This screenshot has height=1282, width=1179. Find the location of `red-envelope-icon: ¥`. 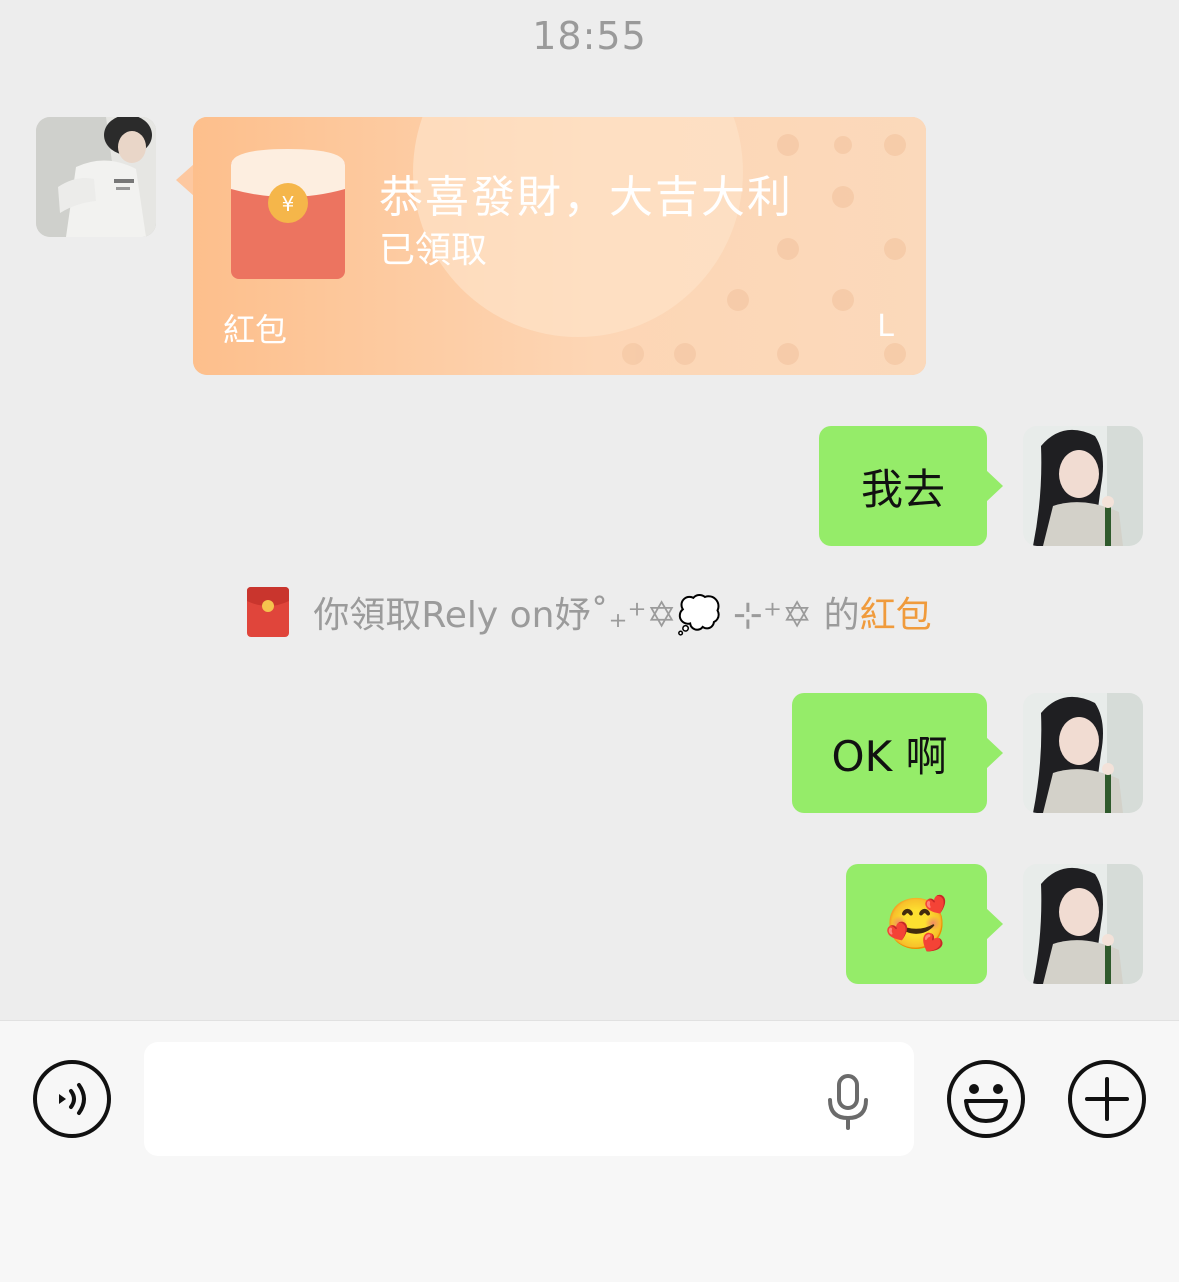

red-envelope-icon: ¥ is located at coordinates (288, 214).